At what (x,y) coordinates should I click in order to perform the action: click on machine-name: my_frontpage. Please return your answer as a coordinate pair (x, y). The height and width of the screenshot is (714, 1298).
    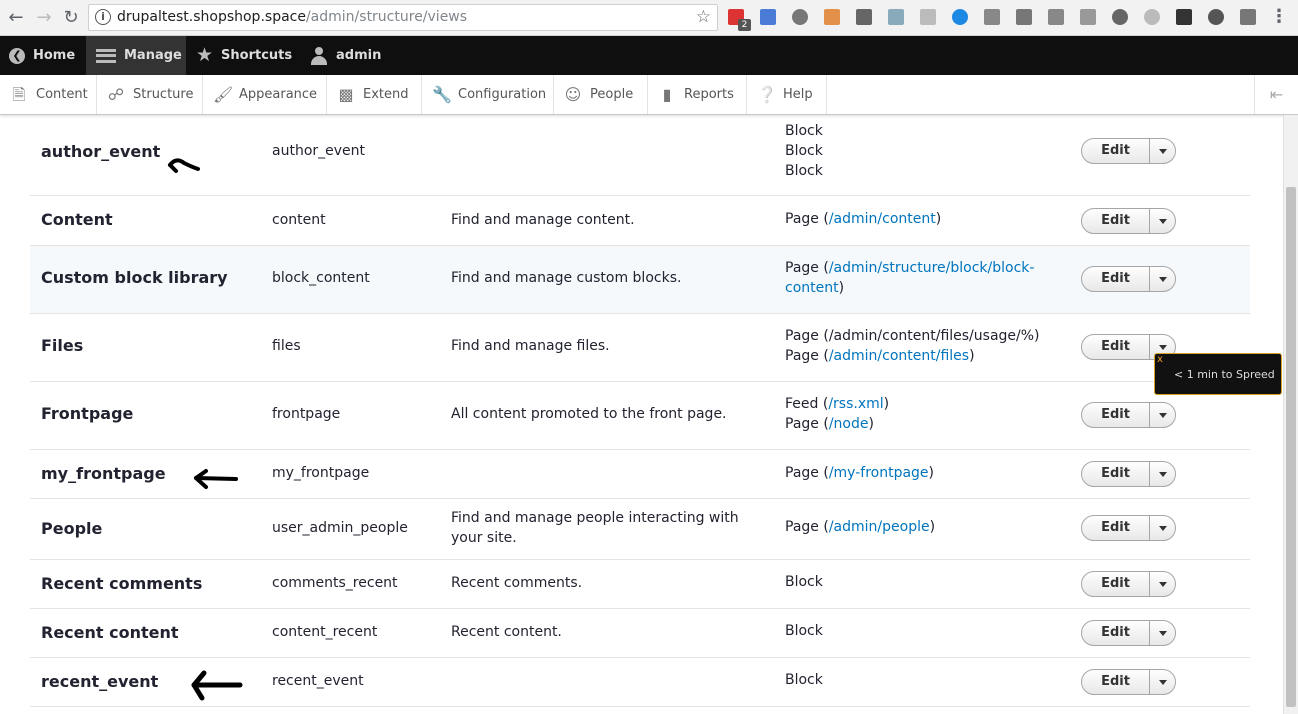
    Looking at the image, I should click on (321, 473).